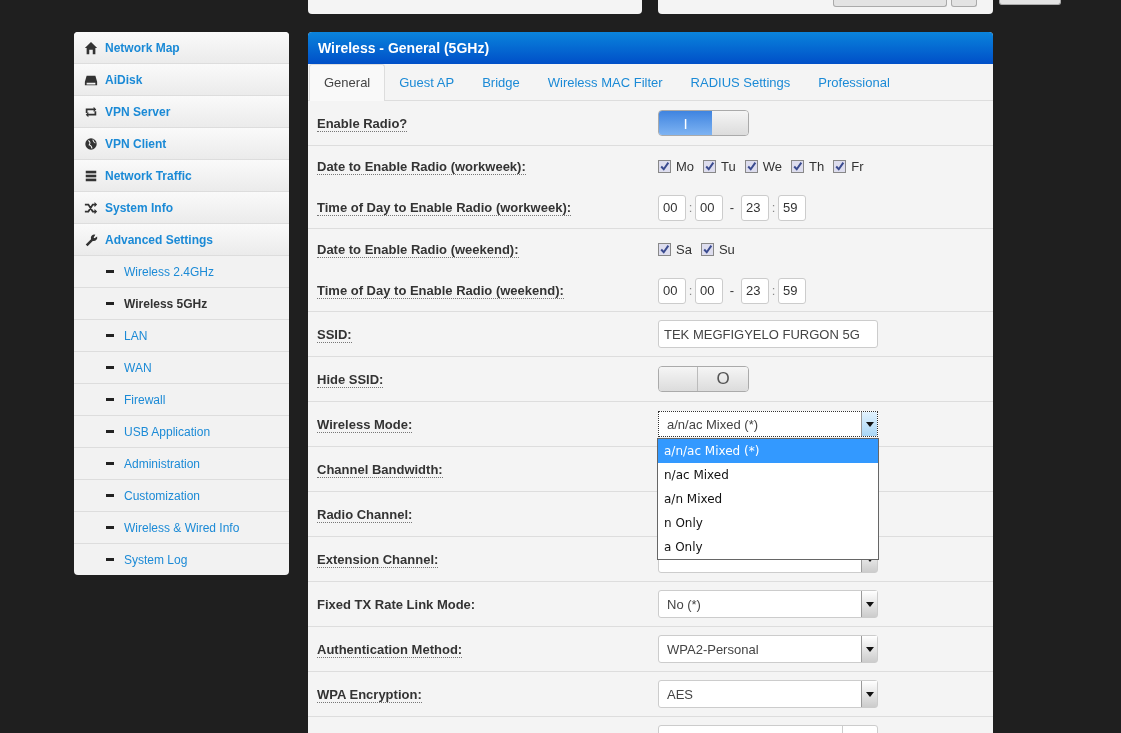 The height and width of the screenshot is (733, 1121). I want to click on tab: Professional, so click(854, 82).